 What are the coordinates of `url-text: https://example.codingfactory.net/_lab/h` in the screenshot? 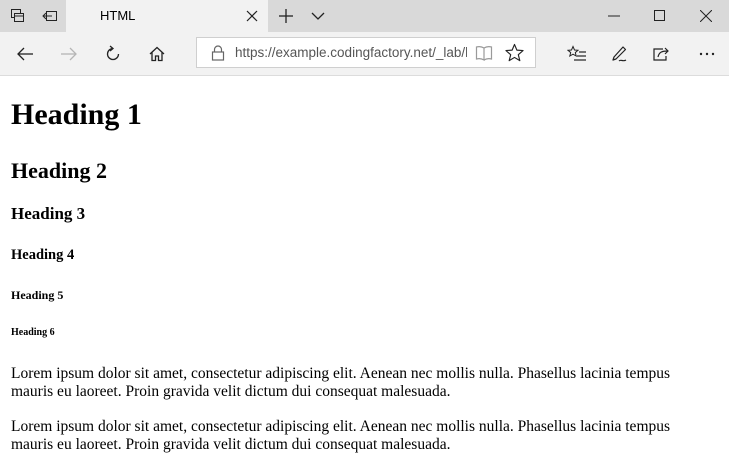 It's located at (351, 52).